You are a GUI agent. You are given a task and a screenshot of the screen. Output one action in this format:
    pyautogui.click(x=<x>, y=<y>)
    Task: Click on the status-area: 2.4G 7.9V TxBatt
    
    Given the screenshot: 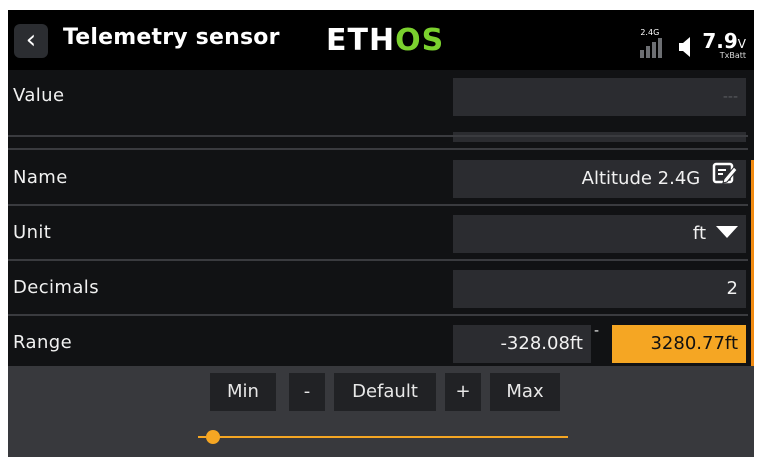 What is the action you would take?
    pyautogui.click(x=693, y=41)
    